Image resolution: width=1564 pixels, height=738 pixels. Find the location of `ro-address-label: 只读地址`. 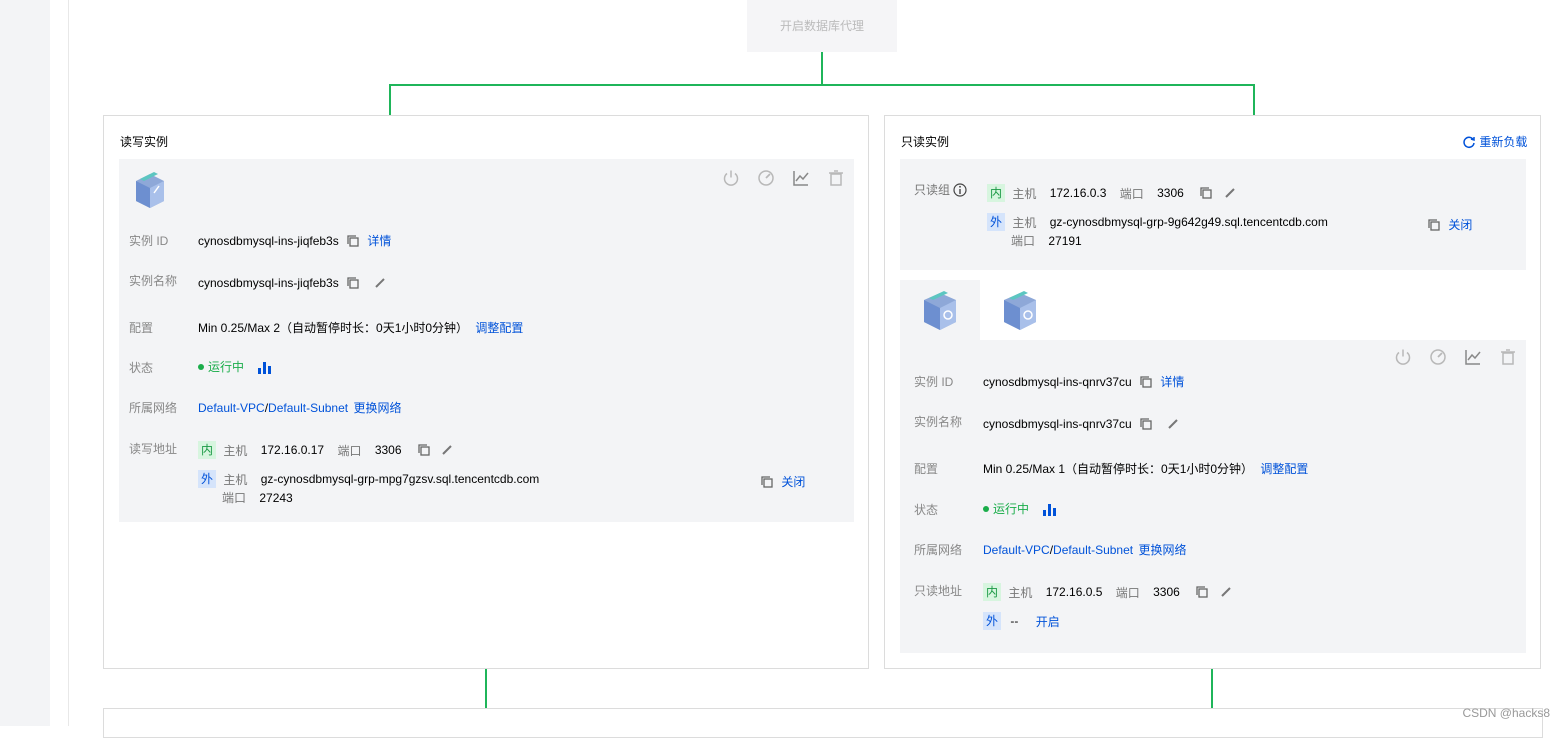

ro-address-label: 只读地址 is located at coordinates (938, 591).